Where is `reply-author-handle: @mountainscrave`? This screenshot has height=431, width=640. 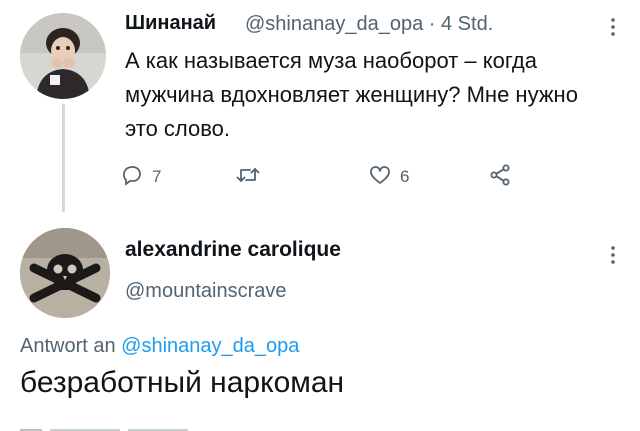
reply-author-handle: @mountainscrave is located at coordinates (205, 291).